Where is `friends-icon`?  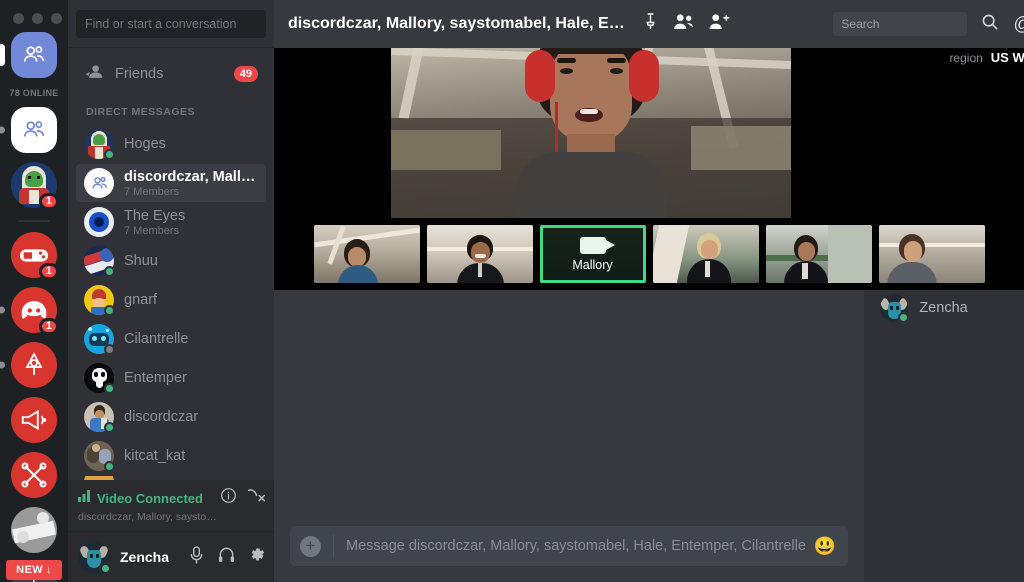 friends-icon is located at coordinates (94, 74).